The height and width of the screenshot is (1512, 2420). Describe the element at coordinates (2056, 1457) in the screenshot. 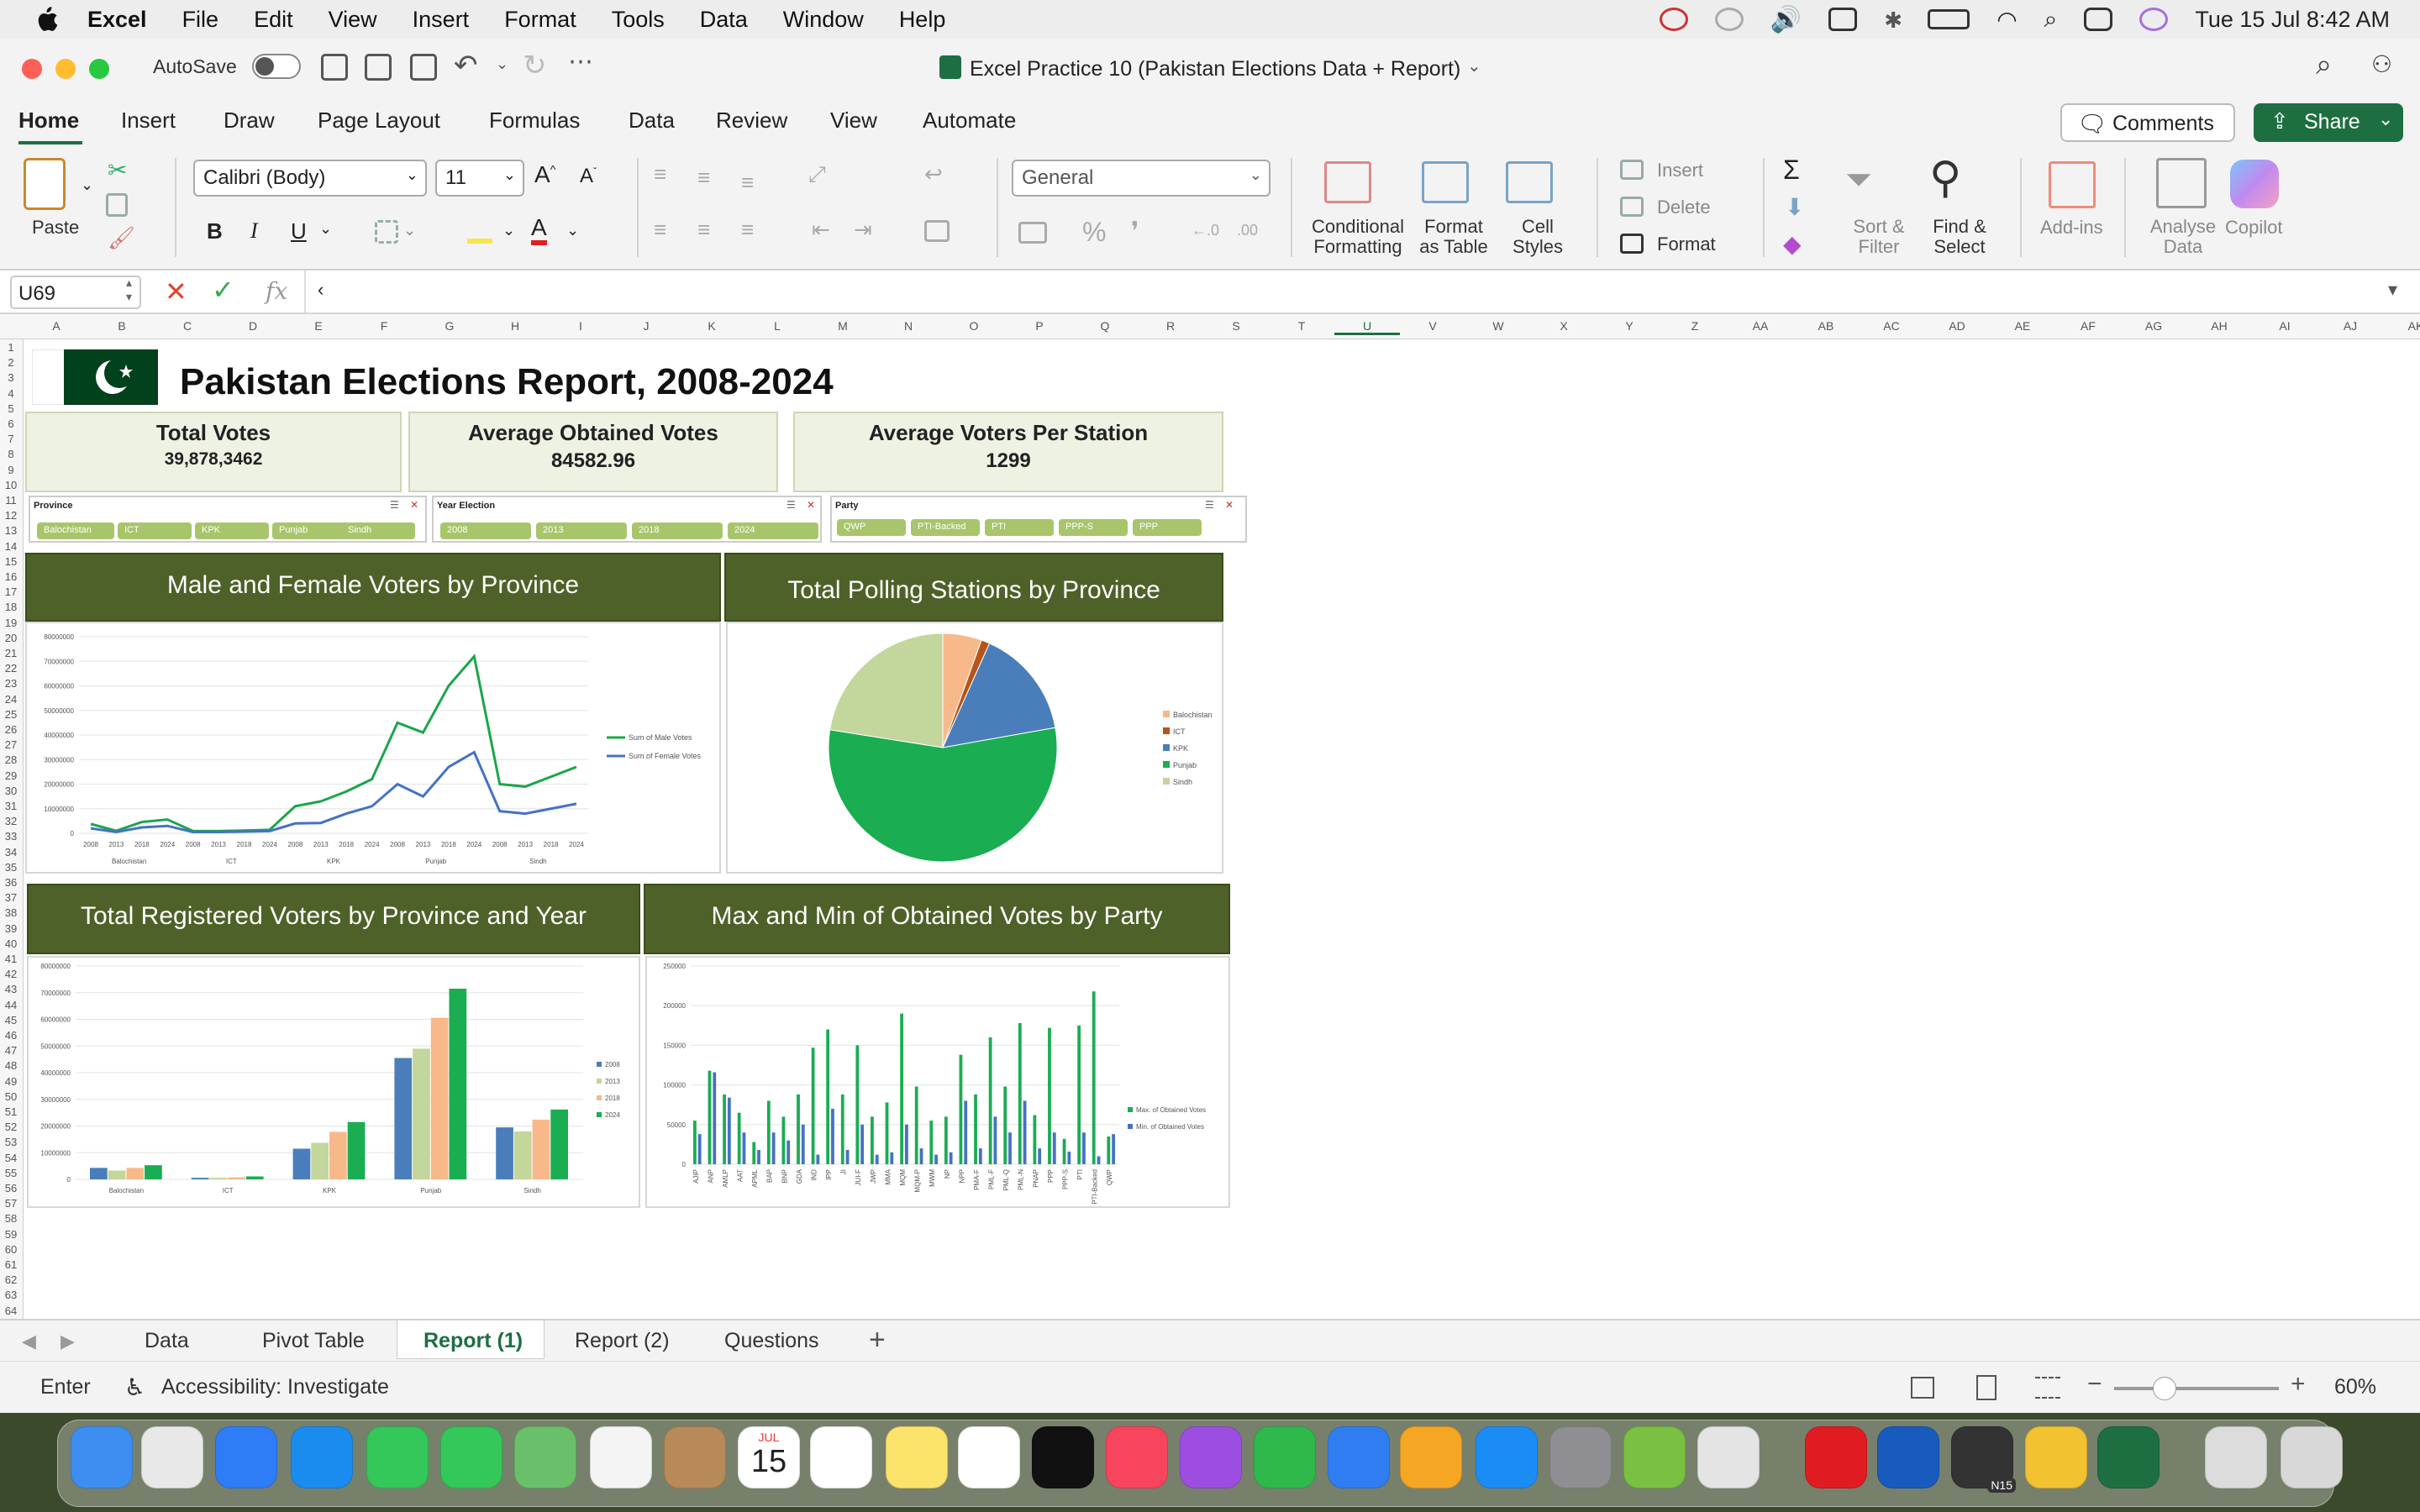

I see `chrome-icon` at that location.